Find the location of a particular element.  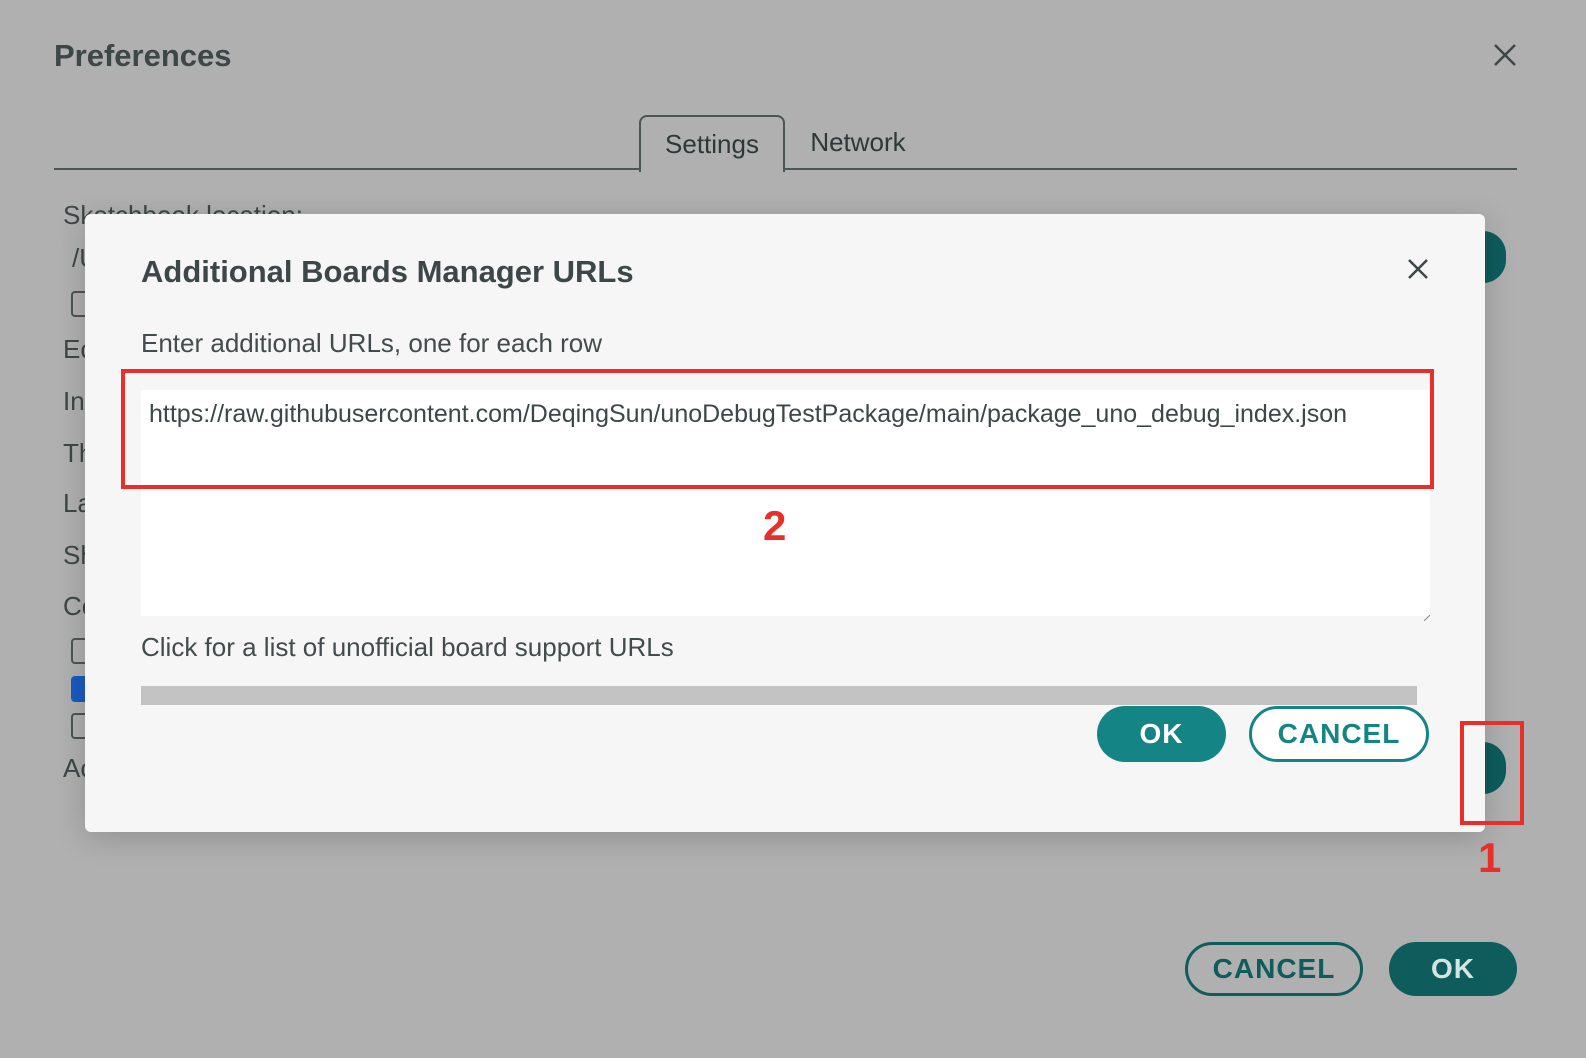

interface-scale-label: In is located at coordinates (74, 401).